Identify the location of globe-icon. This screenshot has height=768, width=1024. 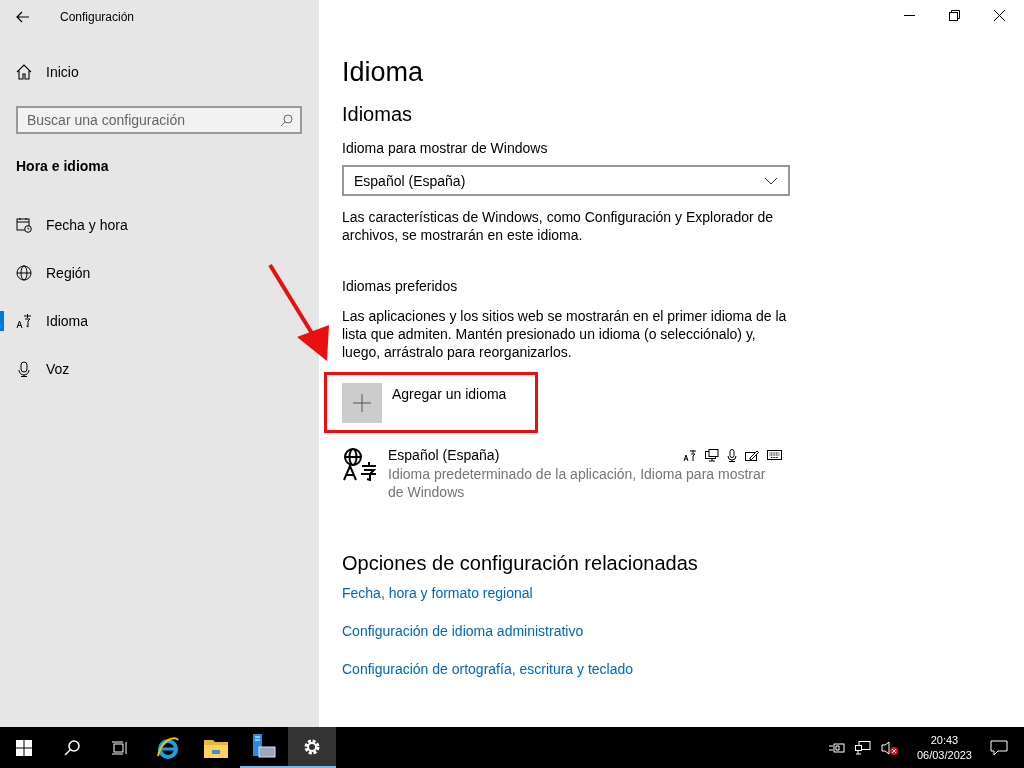
(24, 273).